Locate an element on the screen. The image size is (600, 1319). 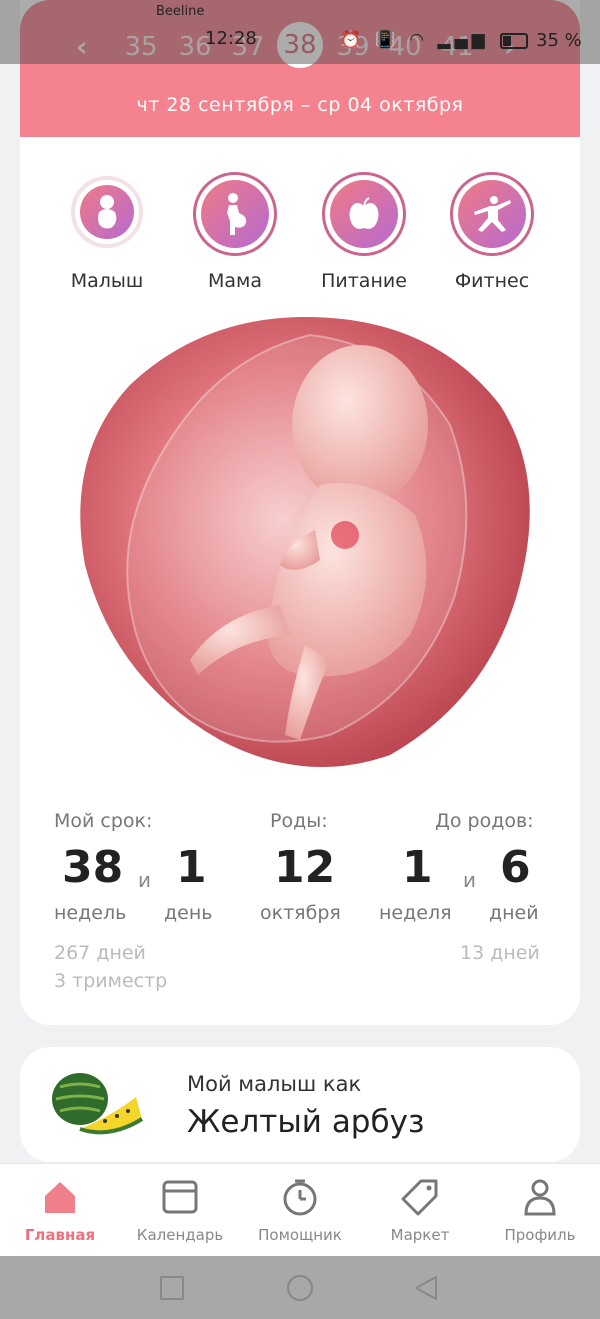
tab-assistant: Помощник is located at coordinates (300, 1211).